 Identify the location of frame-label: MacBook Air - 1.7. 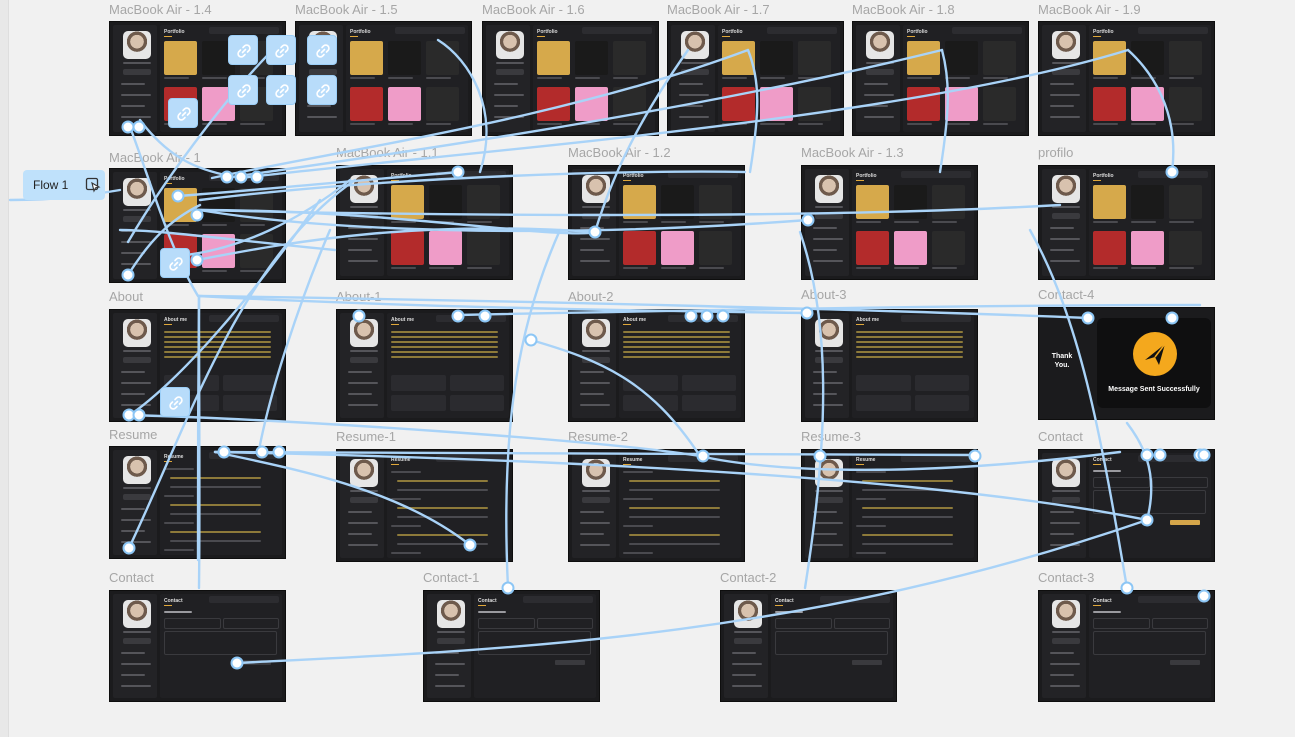
(718, 10).